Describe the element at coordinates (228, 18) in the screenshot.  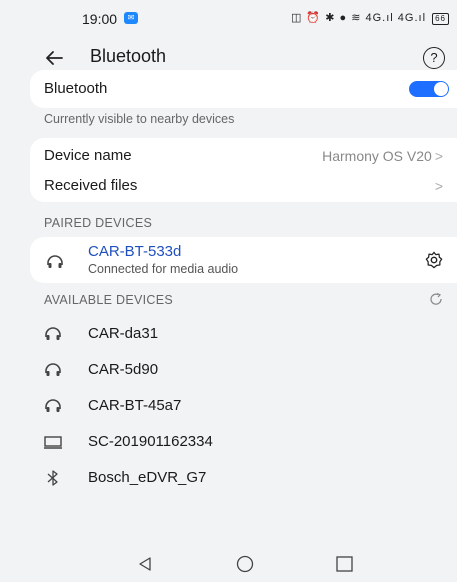
I see `status-bar: 19:00 ✉ ◫ ⏰ ✱ ● ≋ 4G.ıl 4G.ıl 66` at that location.